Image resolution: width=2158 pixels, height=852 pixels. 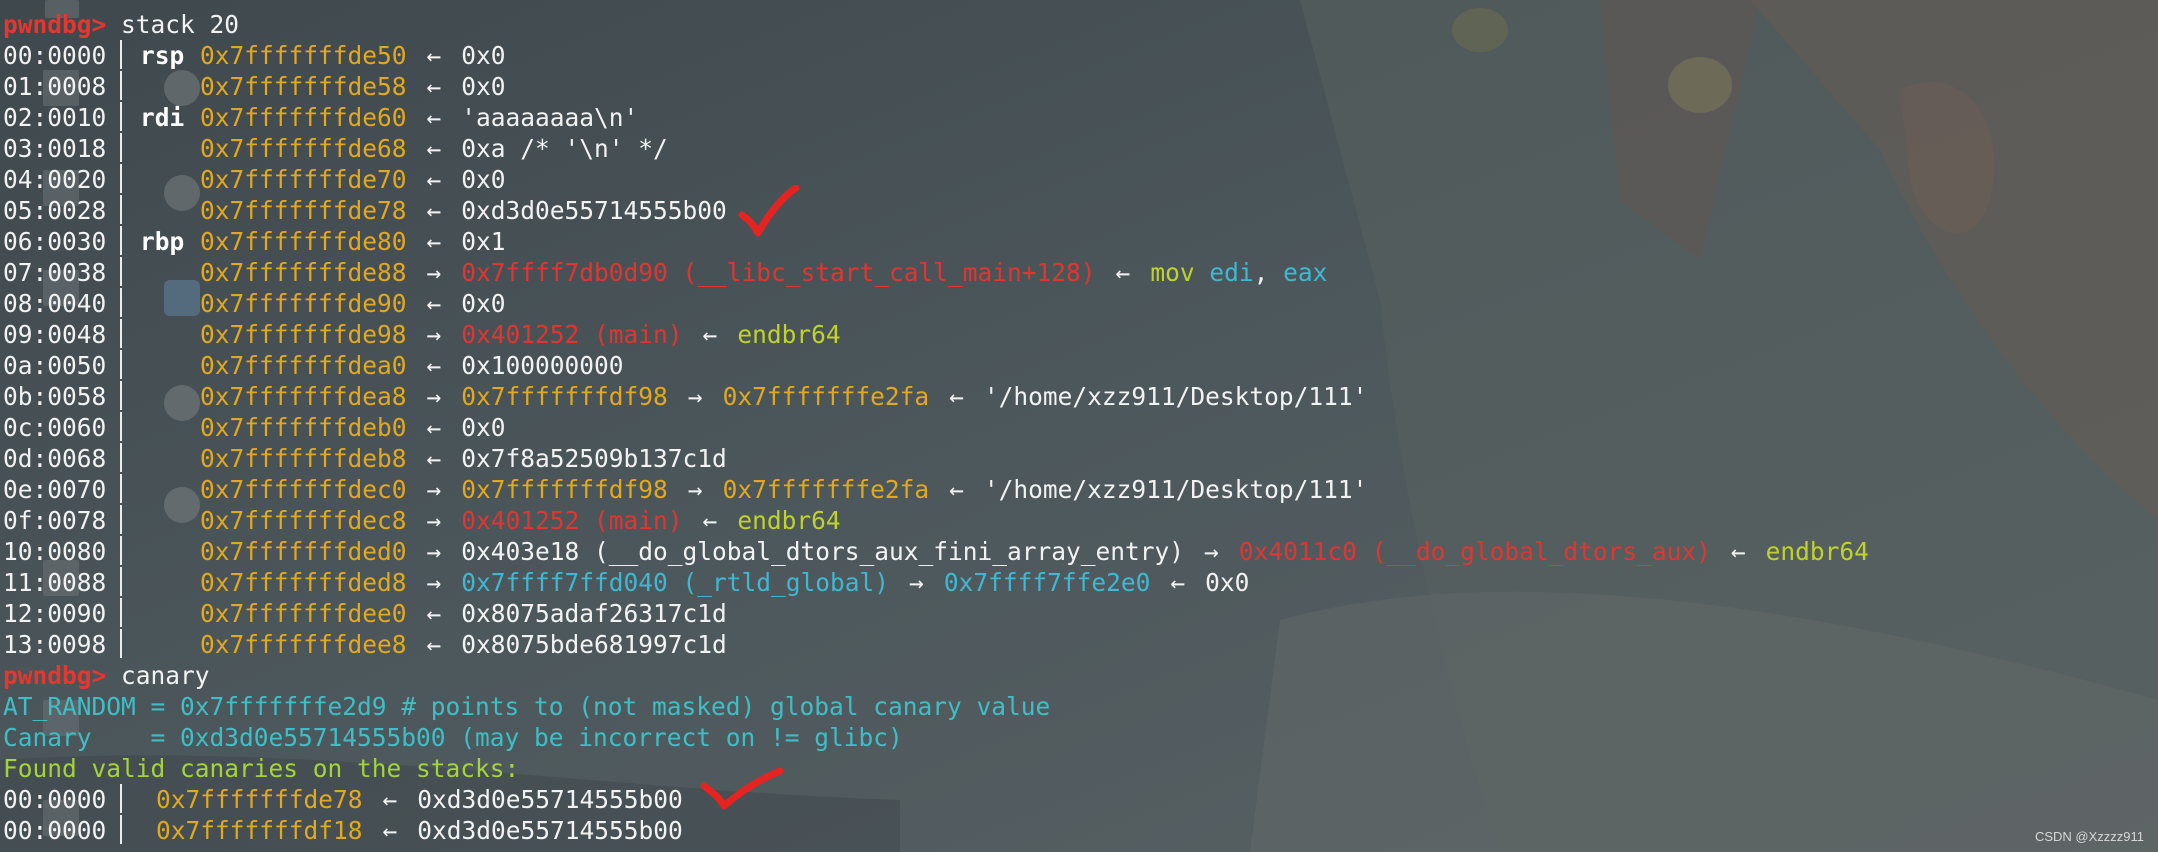 What do you see at coordinates (303, 613) in the screenshot?
I see `stack-address: 0x7fffffffdee0` at bounding box center [303, 613].